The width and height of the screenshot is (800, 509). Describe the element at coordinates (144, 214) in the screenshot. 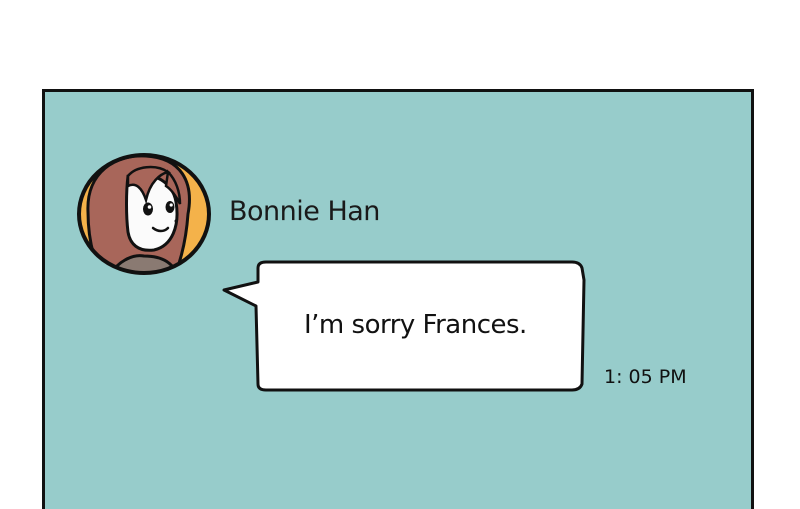

I see `avatar` at that location.